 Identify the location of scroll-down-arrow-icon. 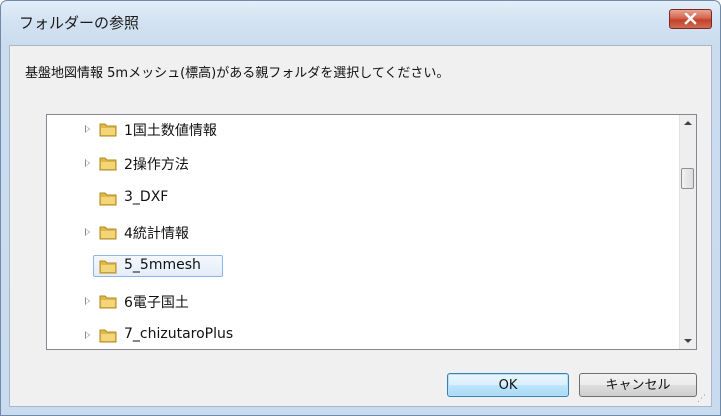
(688, 340).